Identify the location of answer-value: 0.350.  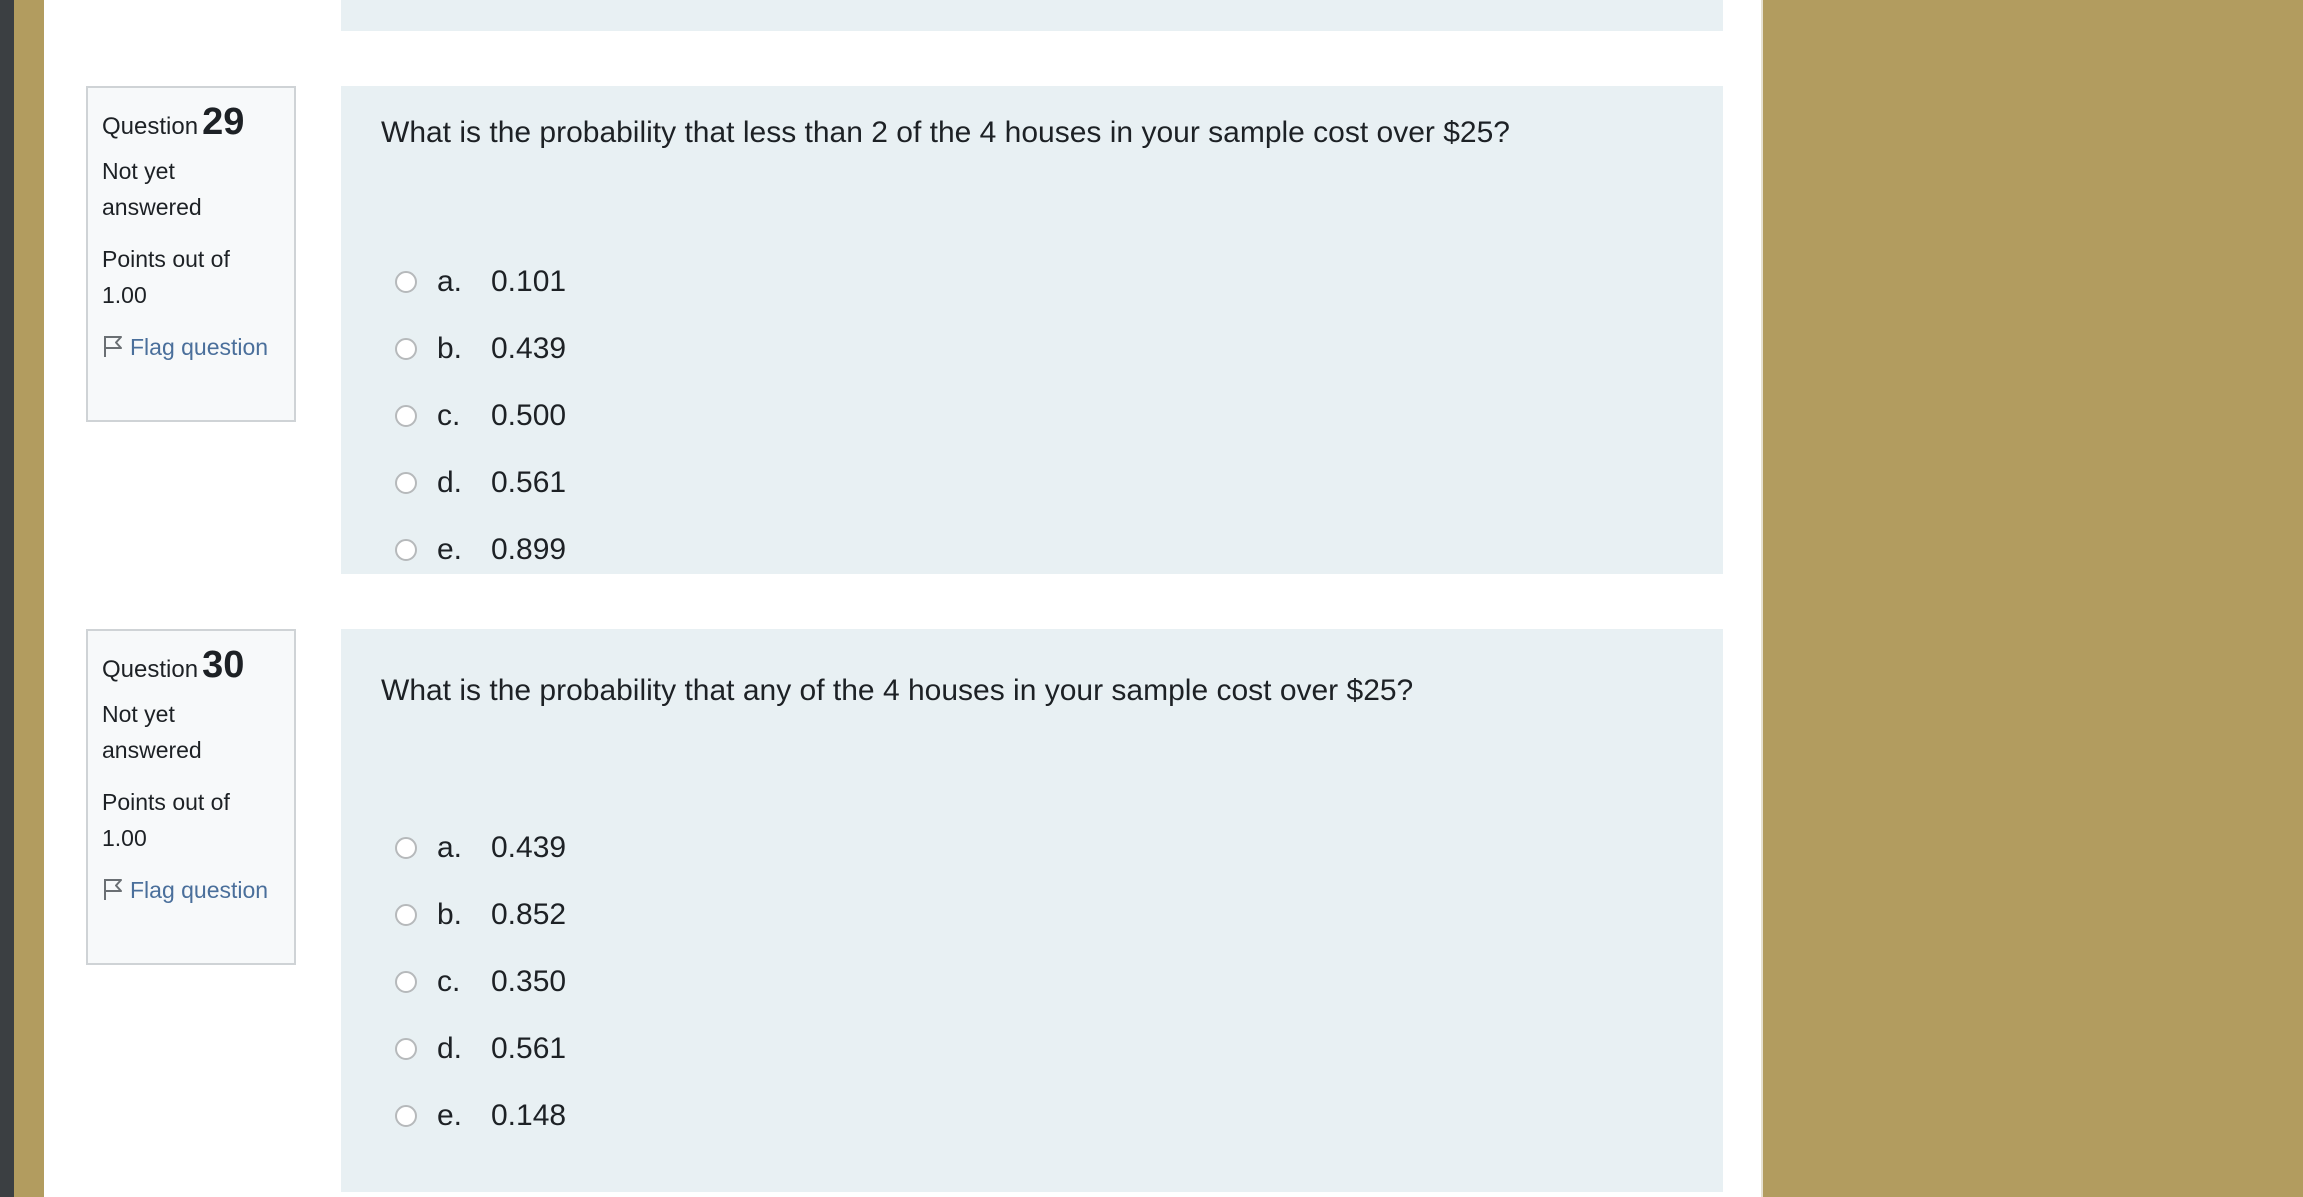
(529, 981).